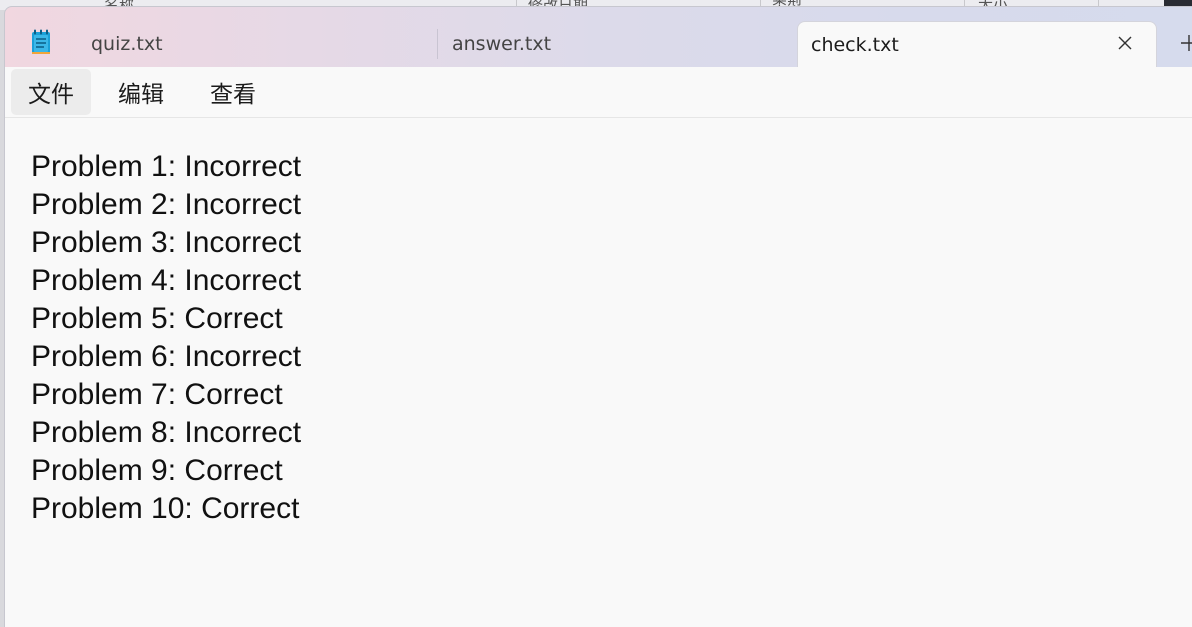 Image resolution: width=1192 pixels, height=627 pixels. Describe the element at coordinates (1184, 43) in the screenshot. I see `plus-icon` at that location.